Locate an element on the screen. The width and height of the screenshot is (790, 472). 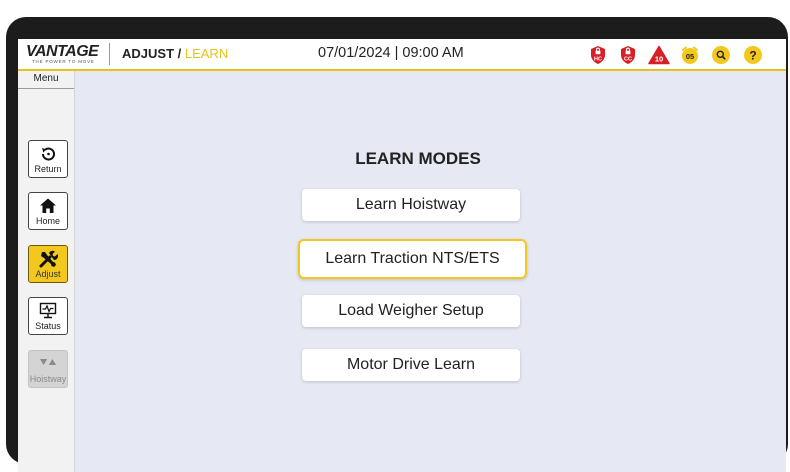
alarm-count: 10 is located at coordinates (659, 59).